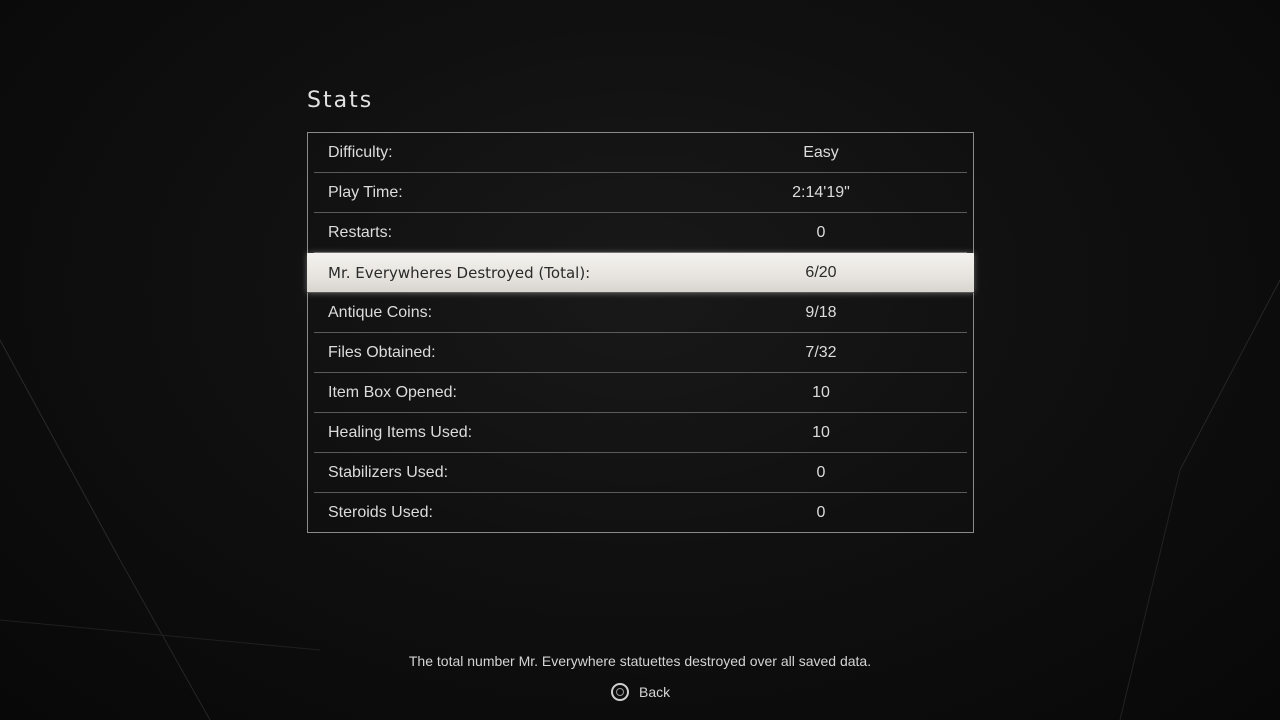  I want to click on stat-row: Files Obtained: 7/32, so click(640, 353).